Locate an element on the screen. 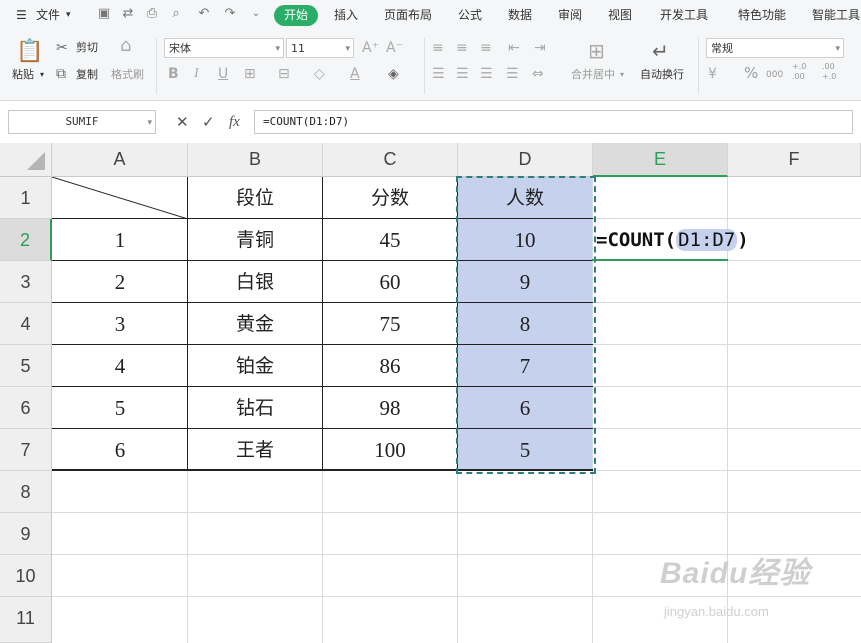 The image size is (861, 643). increase-font-icon: A⁺ is located at coordinates (370, 48).